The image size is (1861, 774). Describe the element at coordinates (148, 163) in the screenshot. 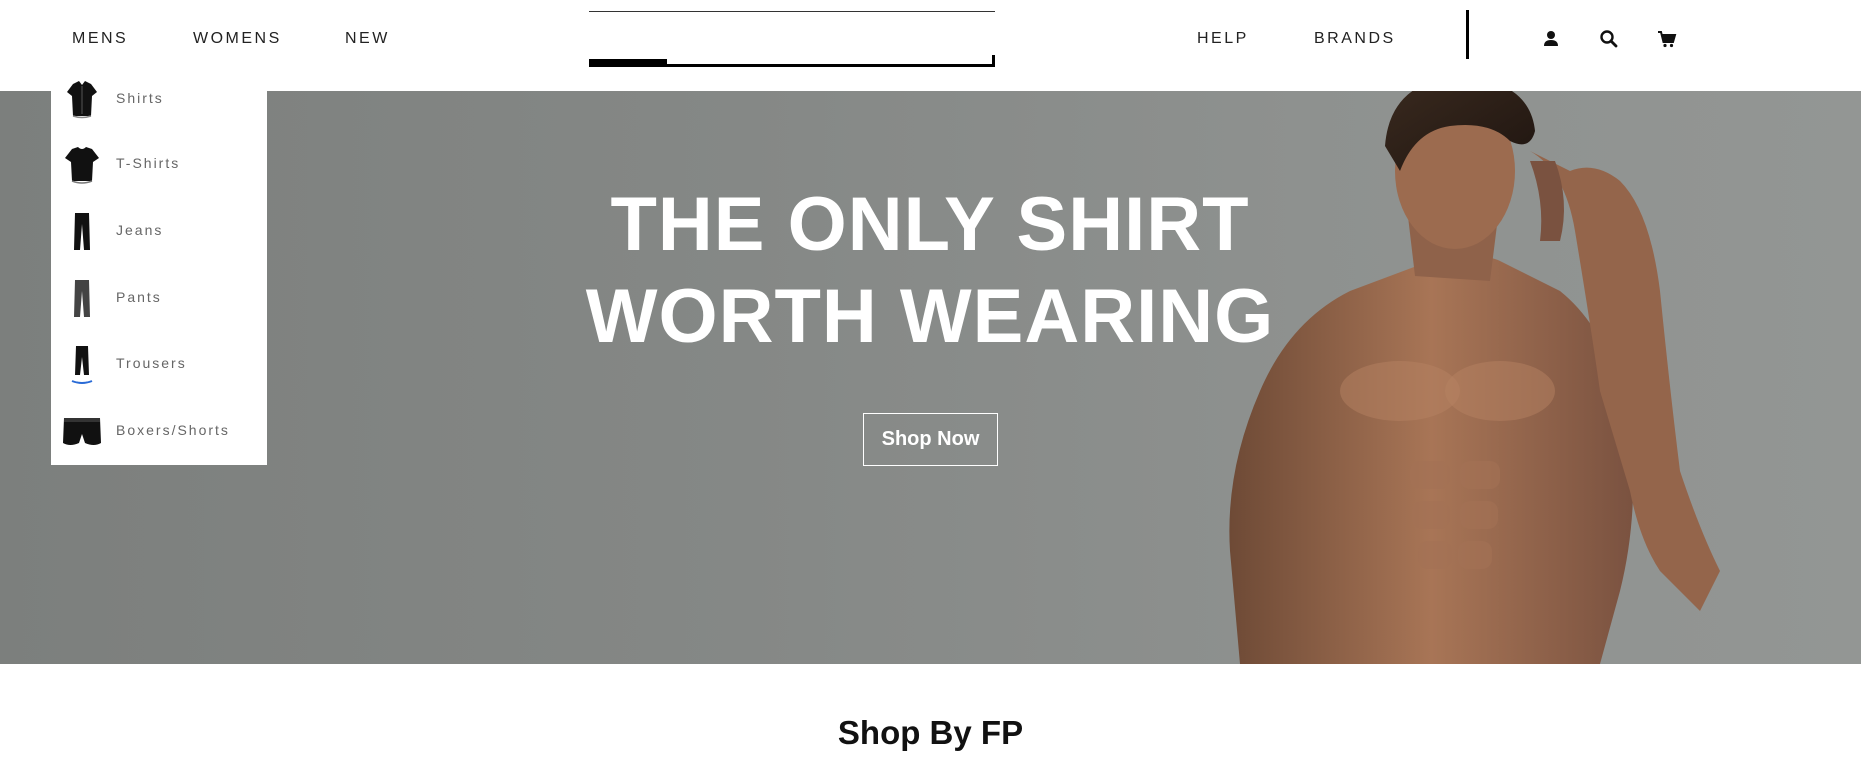

I see `dropdown-item-label: T-Shirts` at that location.